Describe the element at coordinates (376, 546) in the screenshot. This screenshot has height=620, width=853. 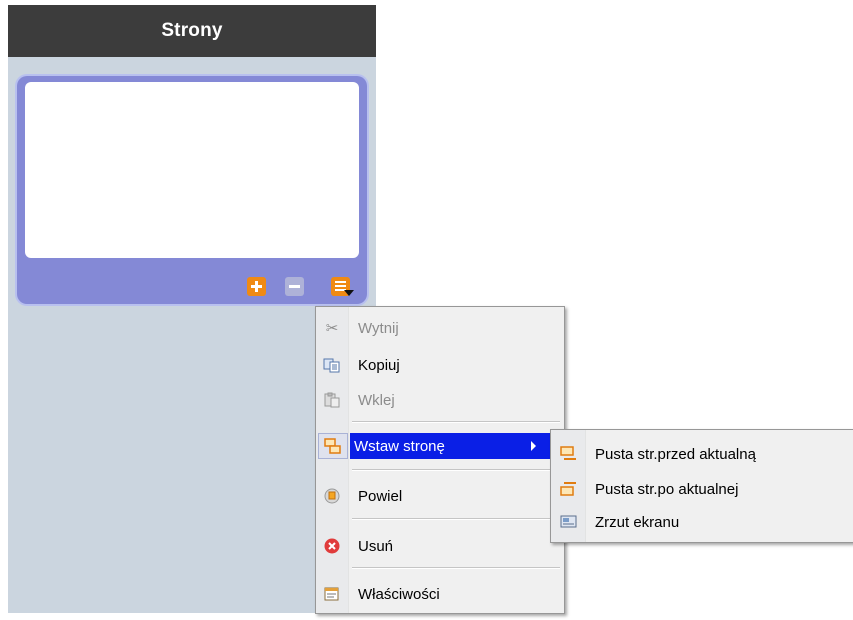
I see `menu-item-label: Usuń` at that location.